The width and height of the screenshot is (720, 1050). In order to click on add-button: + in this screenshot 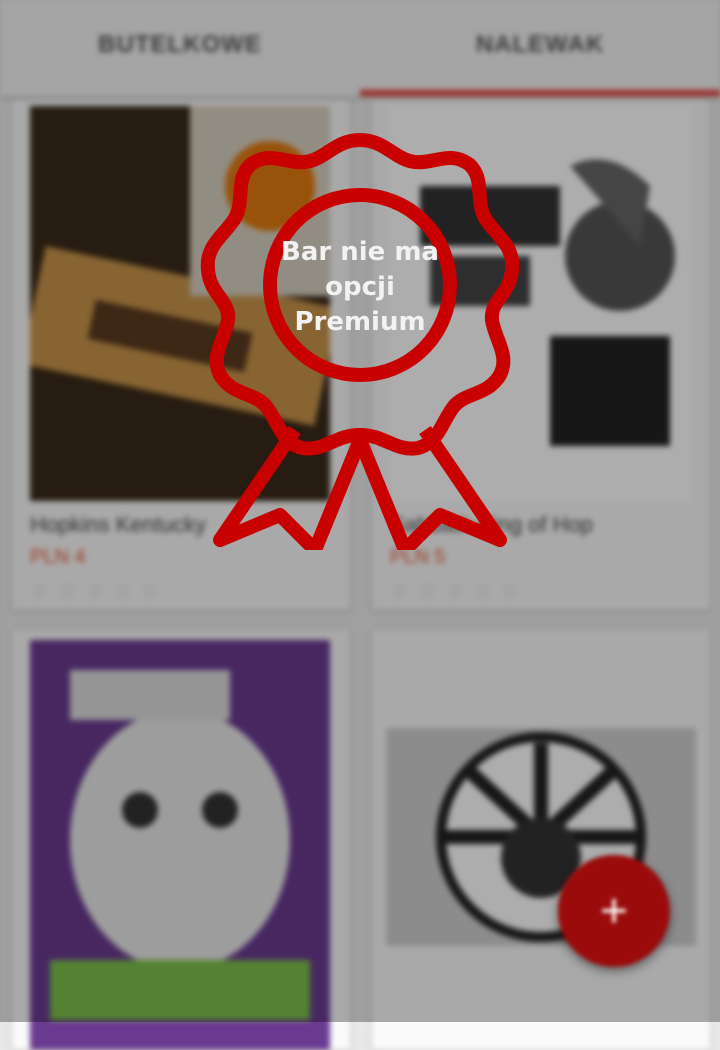, I will do `click(614, 911)`.